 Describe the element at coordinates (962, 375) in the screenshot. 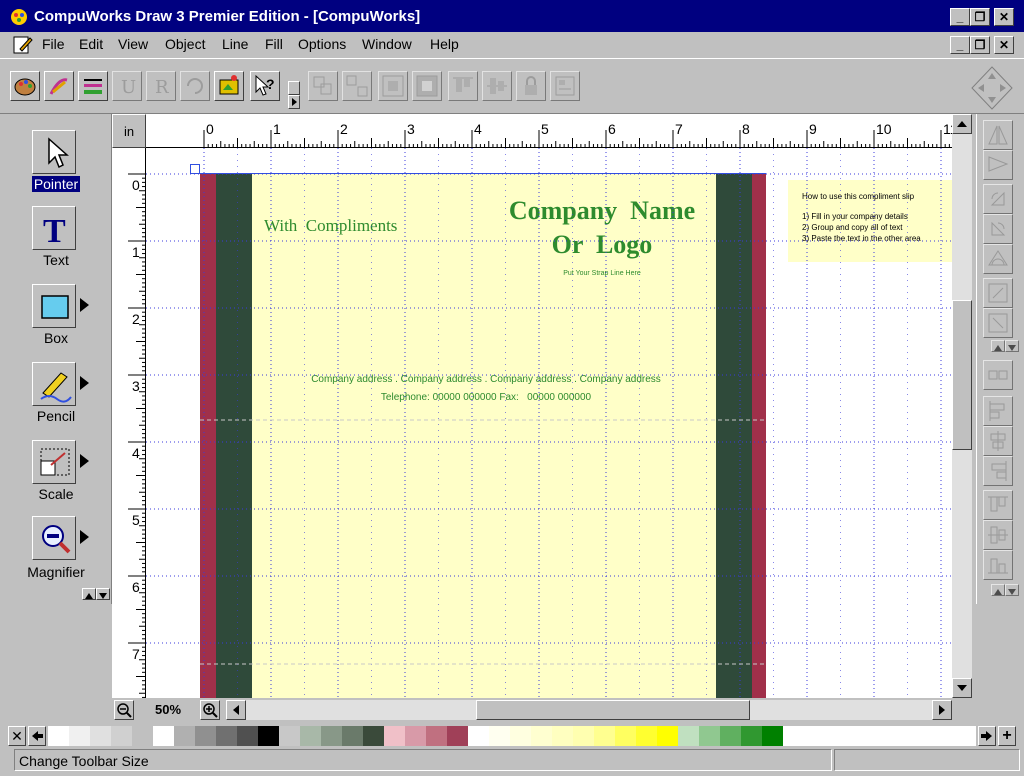

I see `vertical-scroll-thumb` at that location.